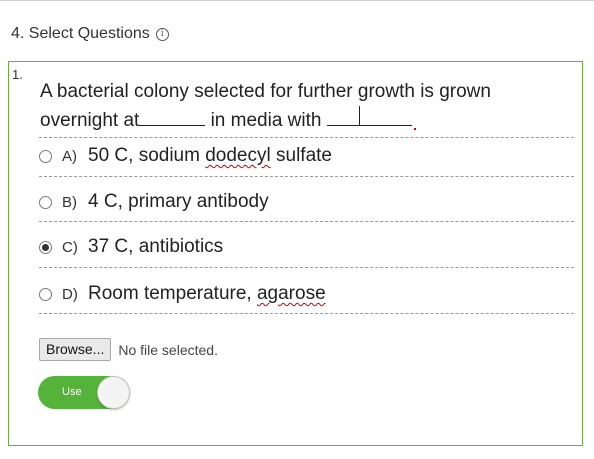  I want to click on radio-option-c, so click(45, 247).